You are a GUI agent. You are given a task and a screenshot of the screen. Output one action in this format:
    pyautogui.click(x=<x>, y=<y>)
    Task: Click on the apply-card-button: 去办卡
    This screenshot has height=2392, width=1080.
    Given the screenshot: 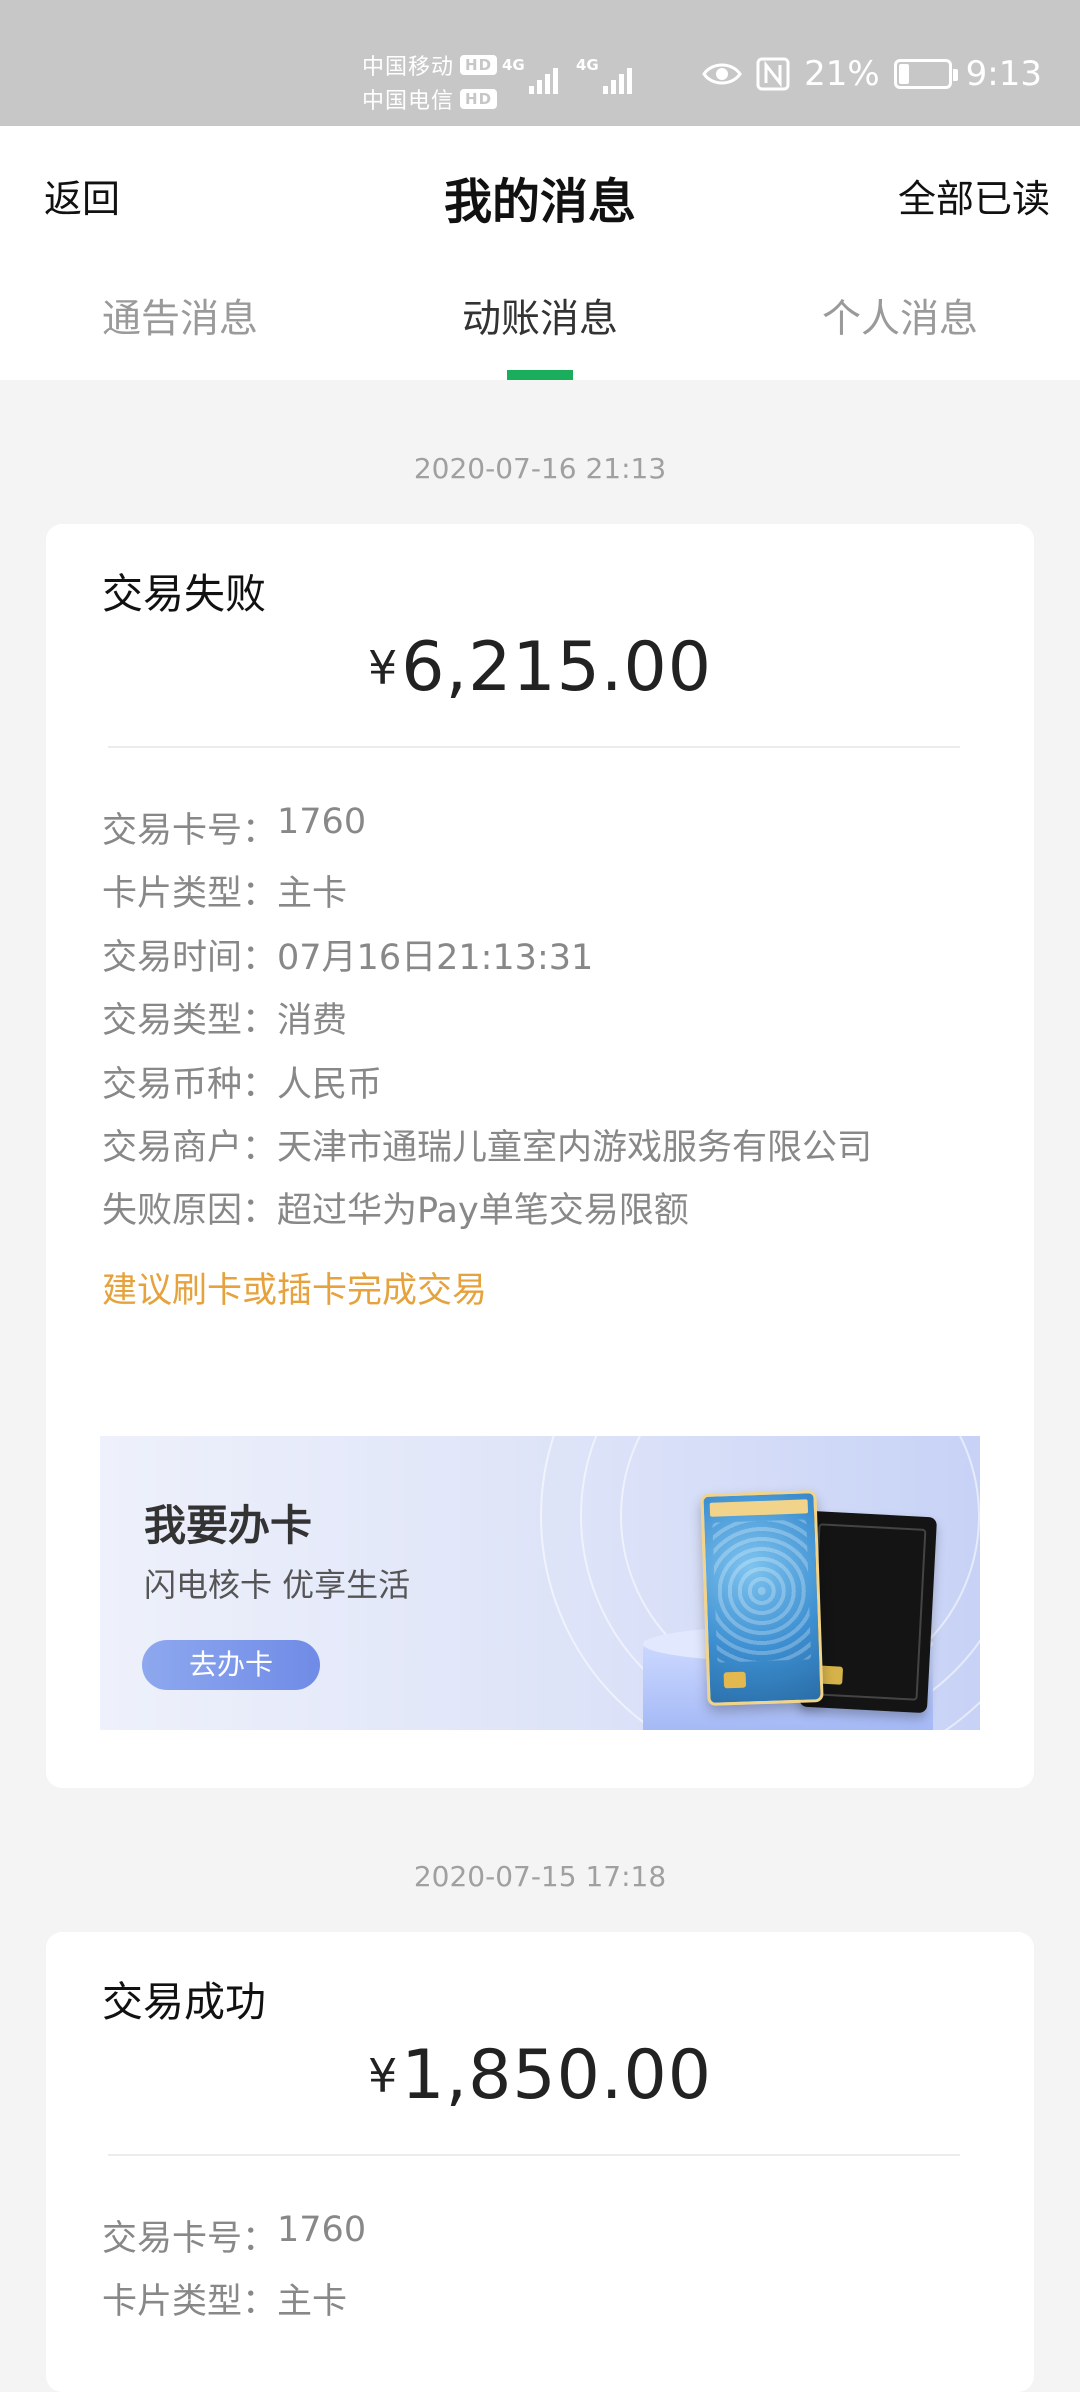 What is the action you would take?
    pyautogui.click(x=231, y=1665)
    